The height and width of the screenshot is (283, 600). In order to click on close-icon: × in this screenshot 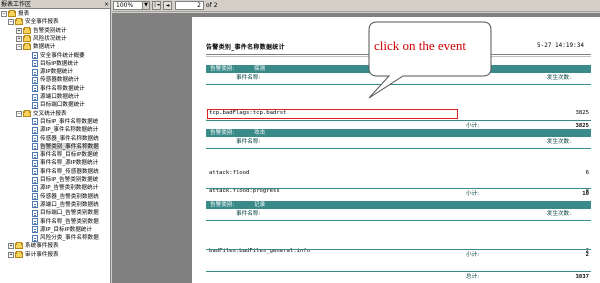, I will do `click(106, 4)`.